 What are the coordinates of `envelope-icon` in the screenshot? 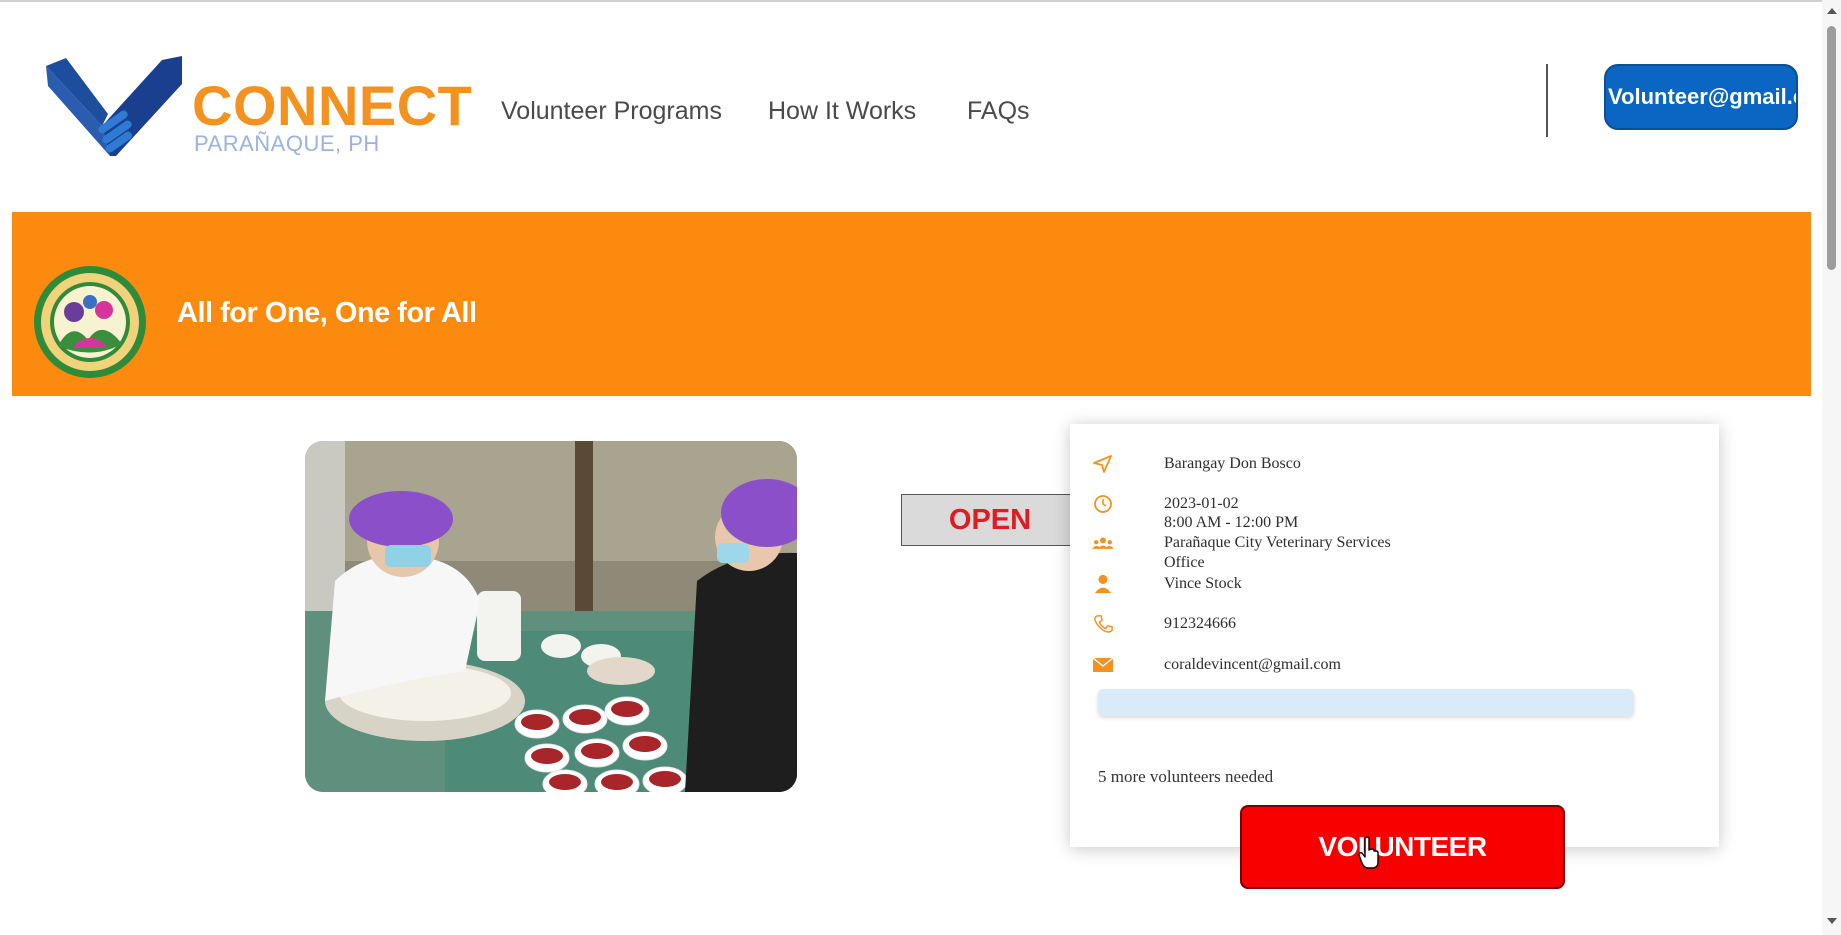 It's located at (1103, 664).